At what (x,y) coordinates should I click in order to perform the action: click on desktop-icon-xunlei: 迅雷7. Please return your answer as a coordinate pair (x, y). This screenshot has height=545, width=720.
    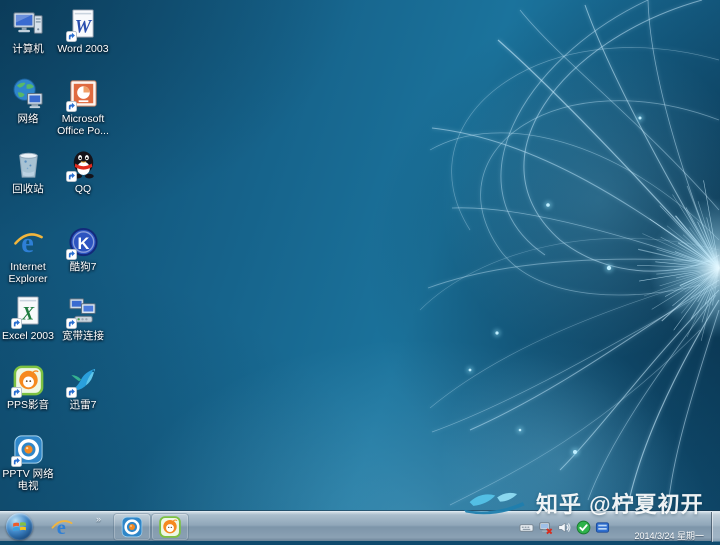
    Looking at the image, I should click on (83, 387).